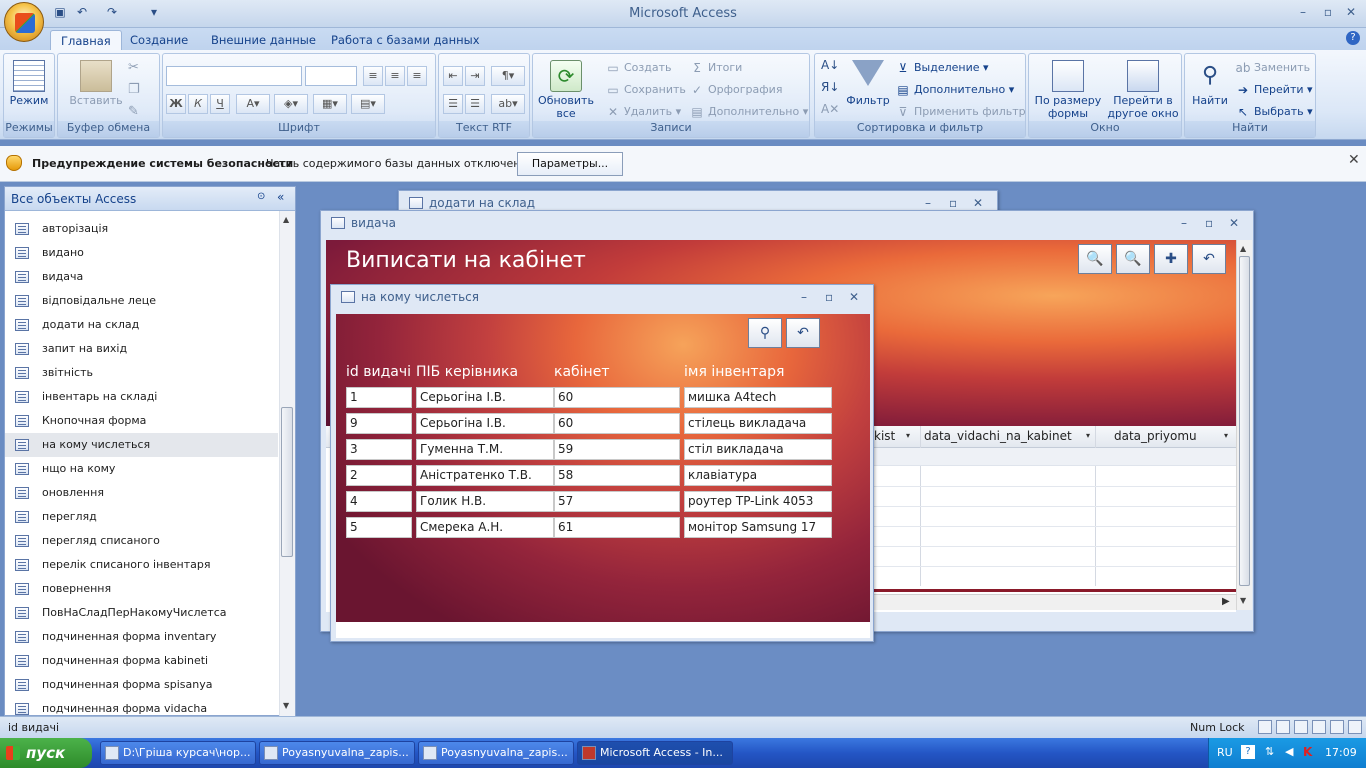 The height and width of the screenshot is (768, 1366). What do you see at coordinates (379, 423) in the screenshot?
I see `record-field: 9` at bounding box center [379, 423].